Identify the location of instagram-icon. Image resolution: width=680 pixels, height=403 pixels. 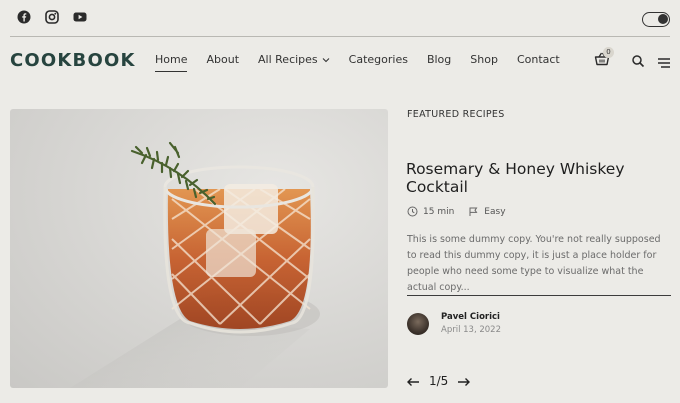
(52, 16).